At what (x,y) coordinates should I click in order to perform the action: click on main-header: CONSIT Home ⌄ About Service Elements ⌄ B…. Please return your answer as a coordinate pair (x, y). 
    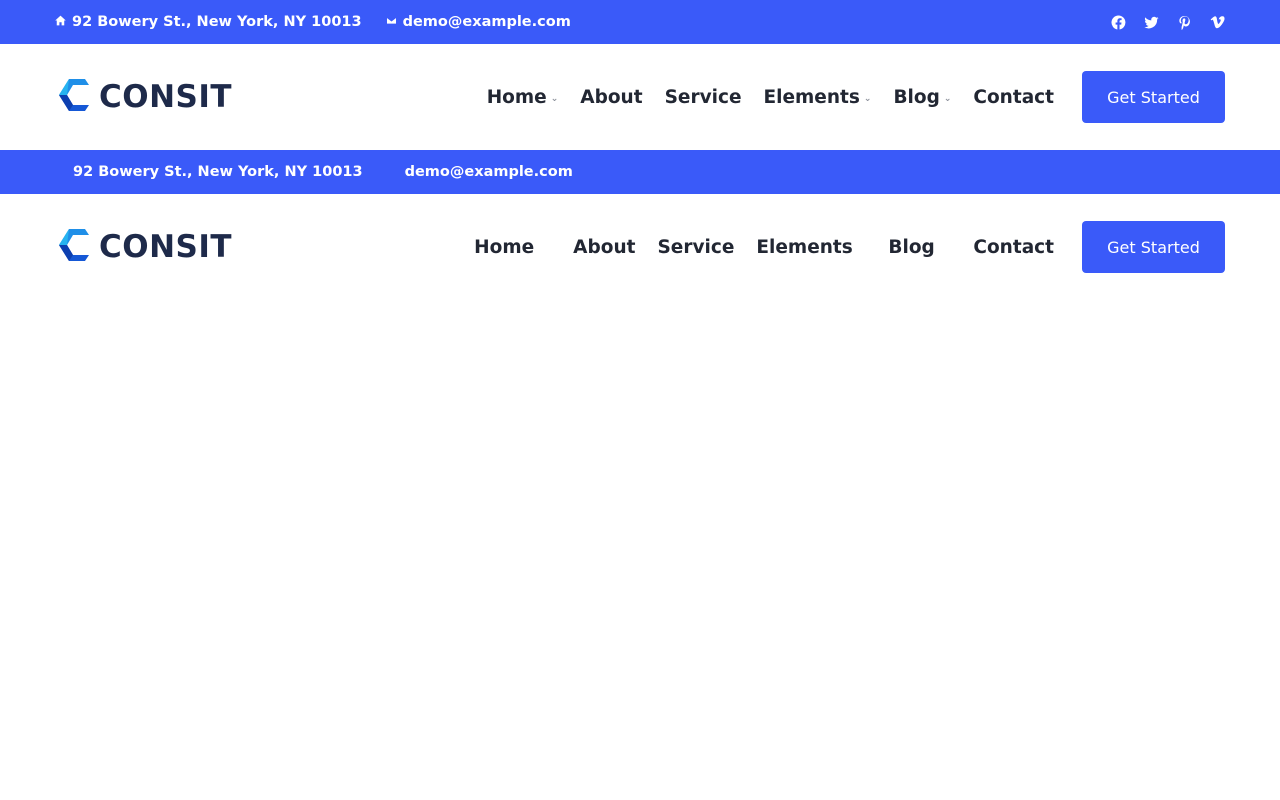
    Looking at the image, I should click on (640, 97).